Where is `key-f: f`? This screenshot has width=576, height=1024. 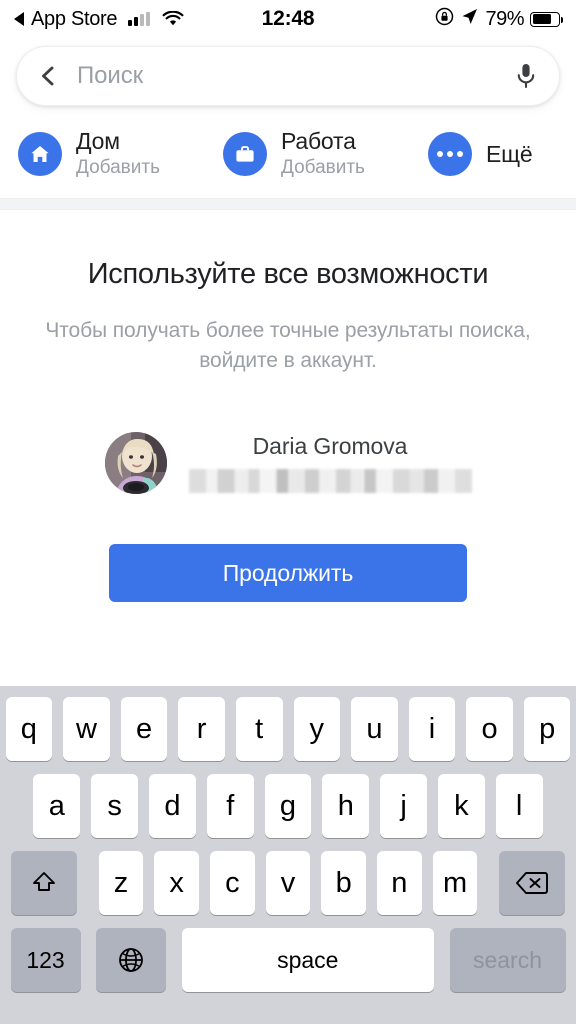 key-f: f is located at coordinates (230, 806).